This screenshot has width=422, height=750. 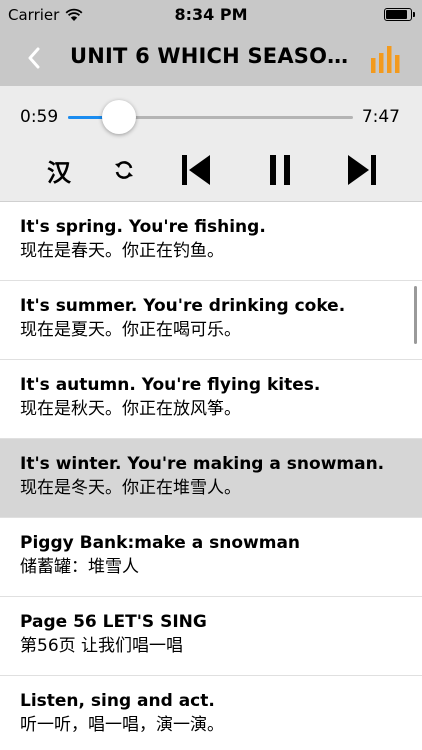 What do you see at coordinates (415, 315) in the screenshot?
I see `scrollbar` at bounding box center [415, 315].